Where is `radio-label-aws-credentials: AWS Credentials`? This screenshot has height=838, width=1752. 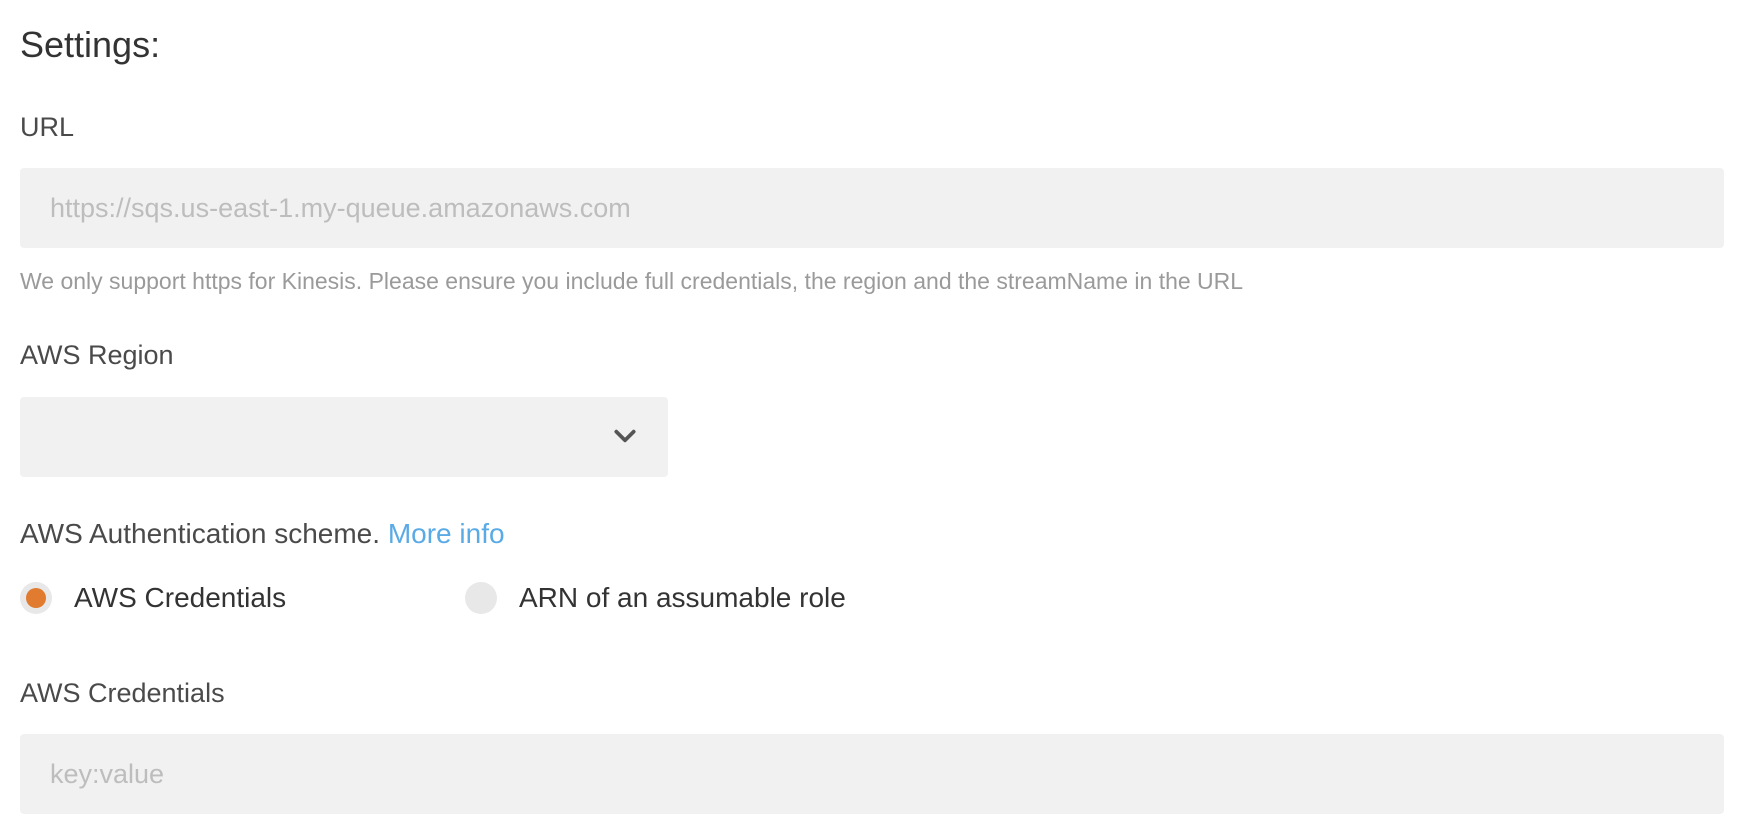 radio-label-aws-credentials: AWS Credentials is located at coordinates (180, 597).